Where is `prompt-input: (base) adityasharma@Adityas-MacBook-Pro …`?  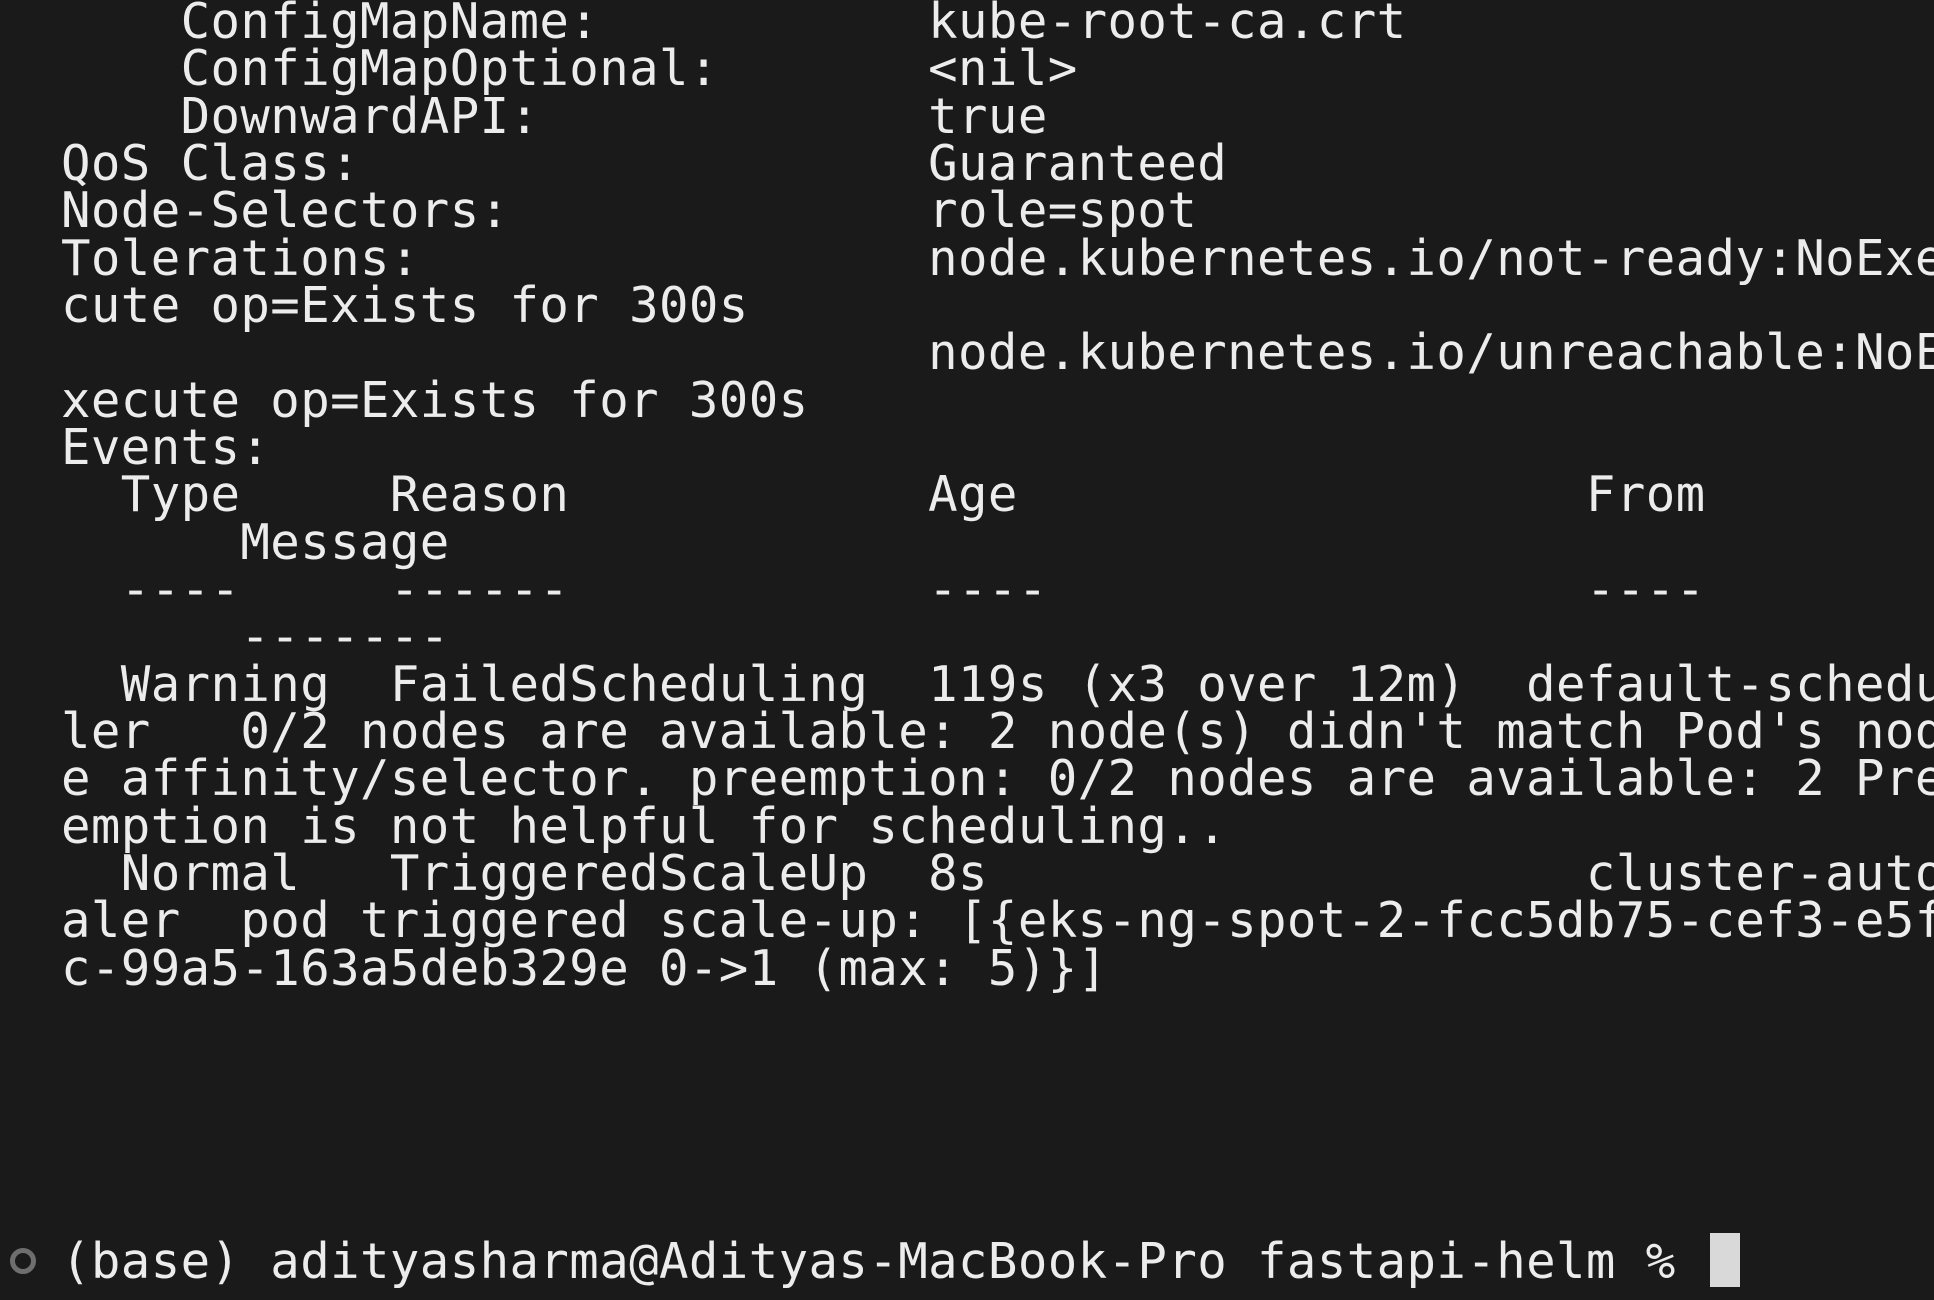
prompt-input: (base) adityasharma@Adityas-MacBook-Pro … is located at coordinates (900, 1261).